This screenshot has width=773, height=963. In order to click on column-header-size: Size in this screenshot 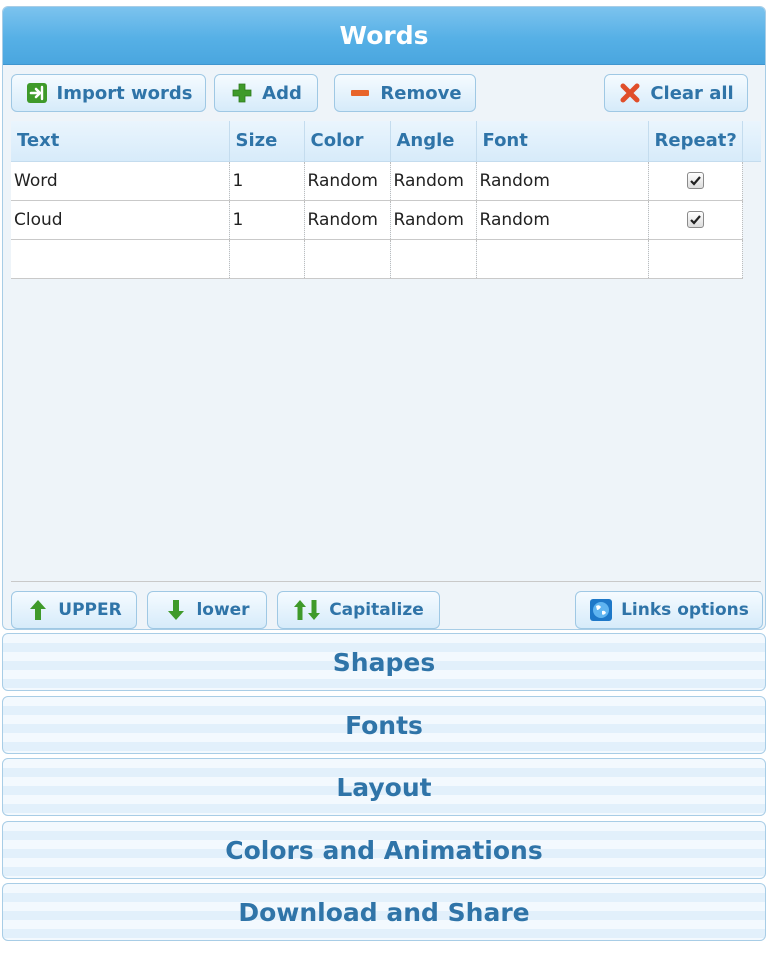, I will do `click(267, 141)`.